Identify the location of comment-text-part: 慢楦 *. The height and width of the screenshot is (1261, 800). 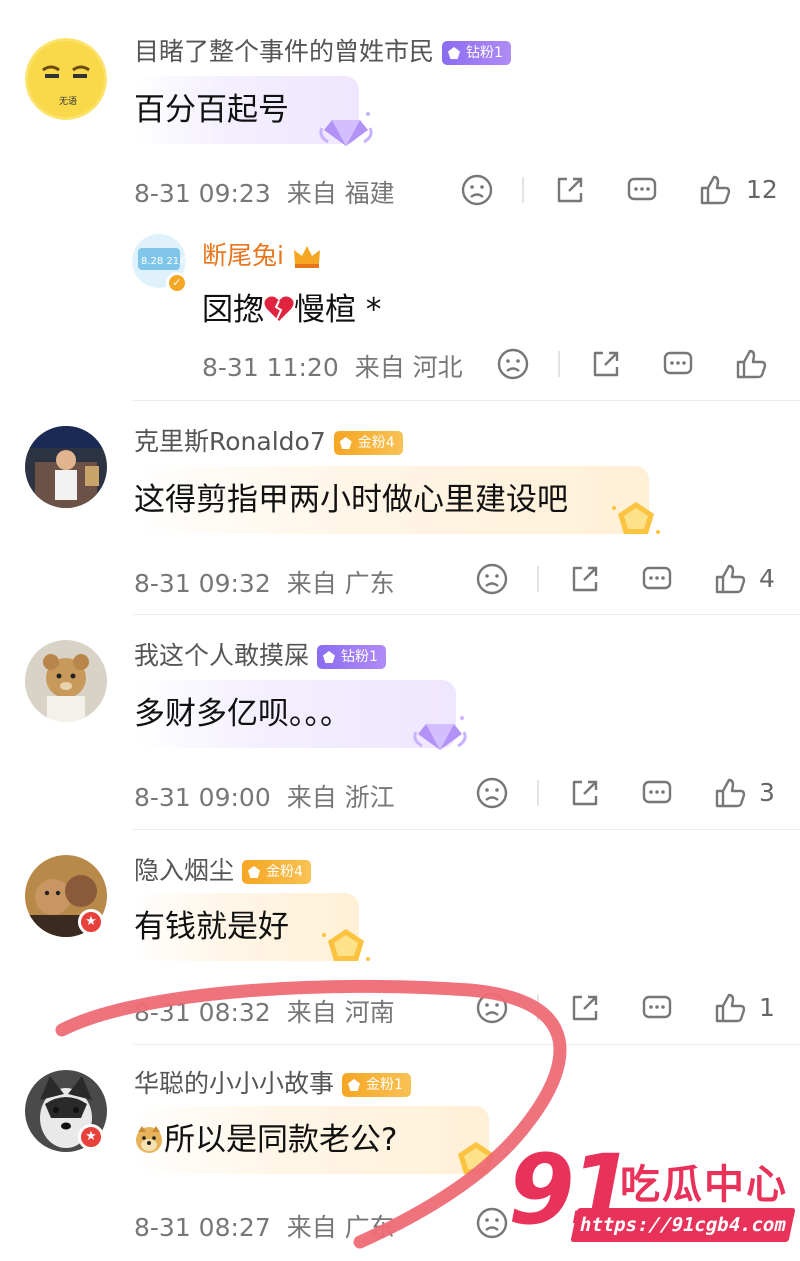
(338, 310).